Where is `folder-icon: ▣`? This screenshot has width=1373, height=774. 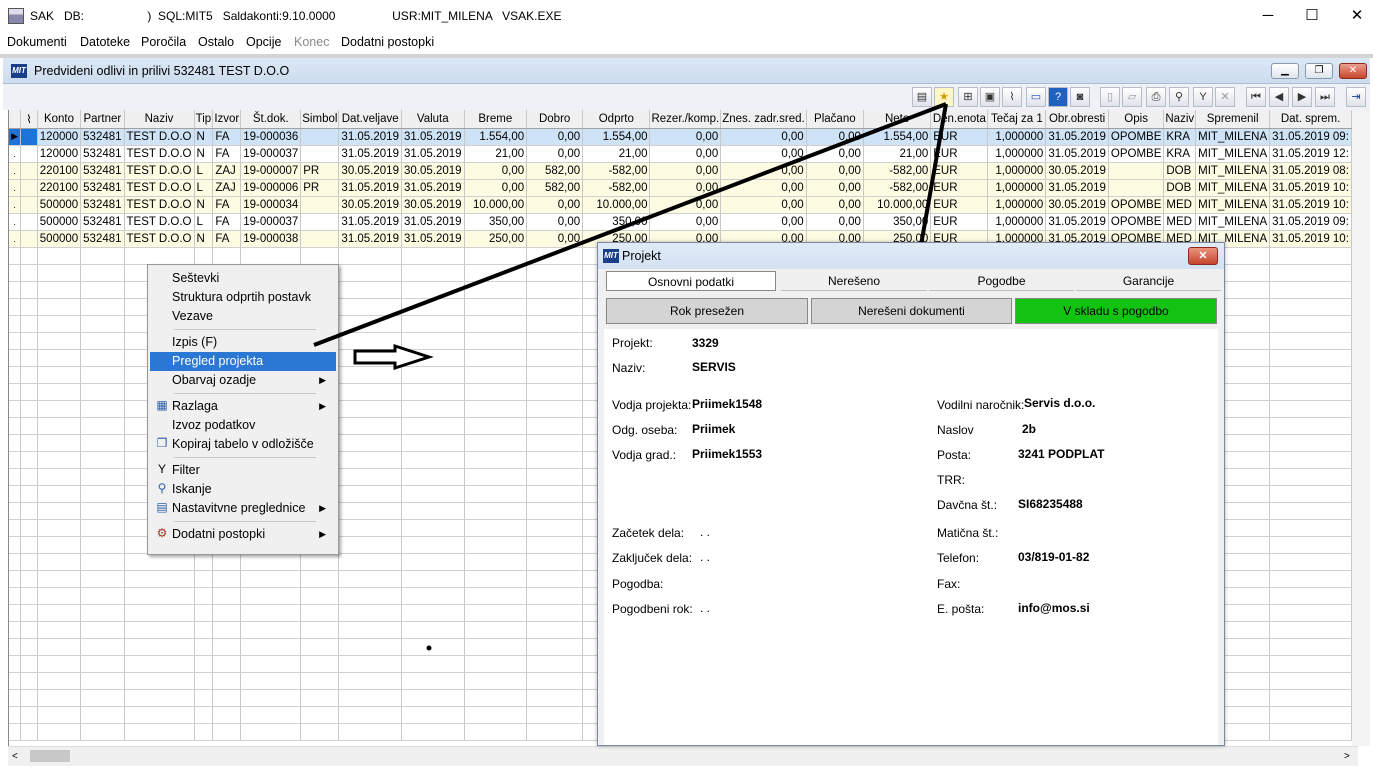
folder-icon: ▣ is located at coordinates (990, 97).